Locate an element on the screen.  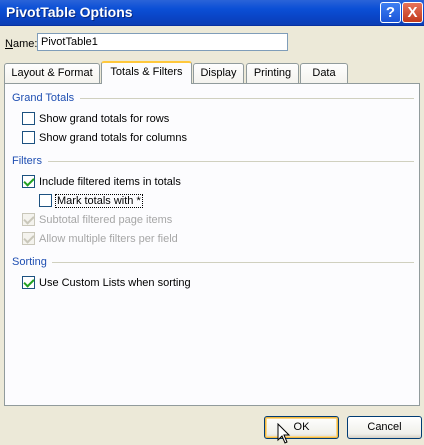
subtotal-filtered-page-items-checkbox: Subtotal filtered page items is located at coordinates (97, 219).